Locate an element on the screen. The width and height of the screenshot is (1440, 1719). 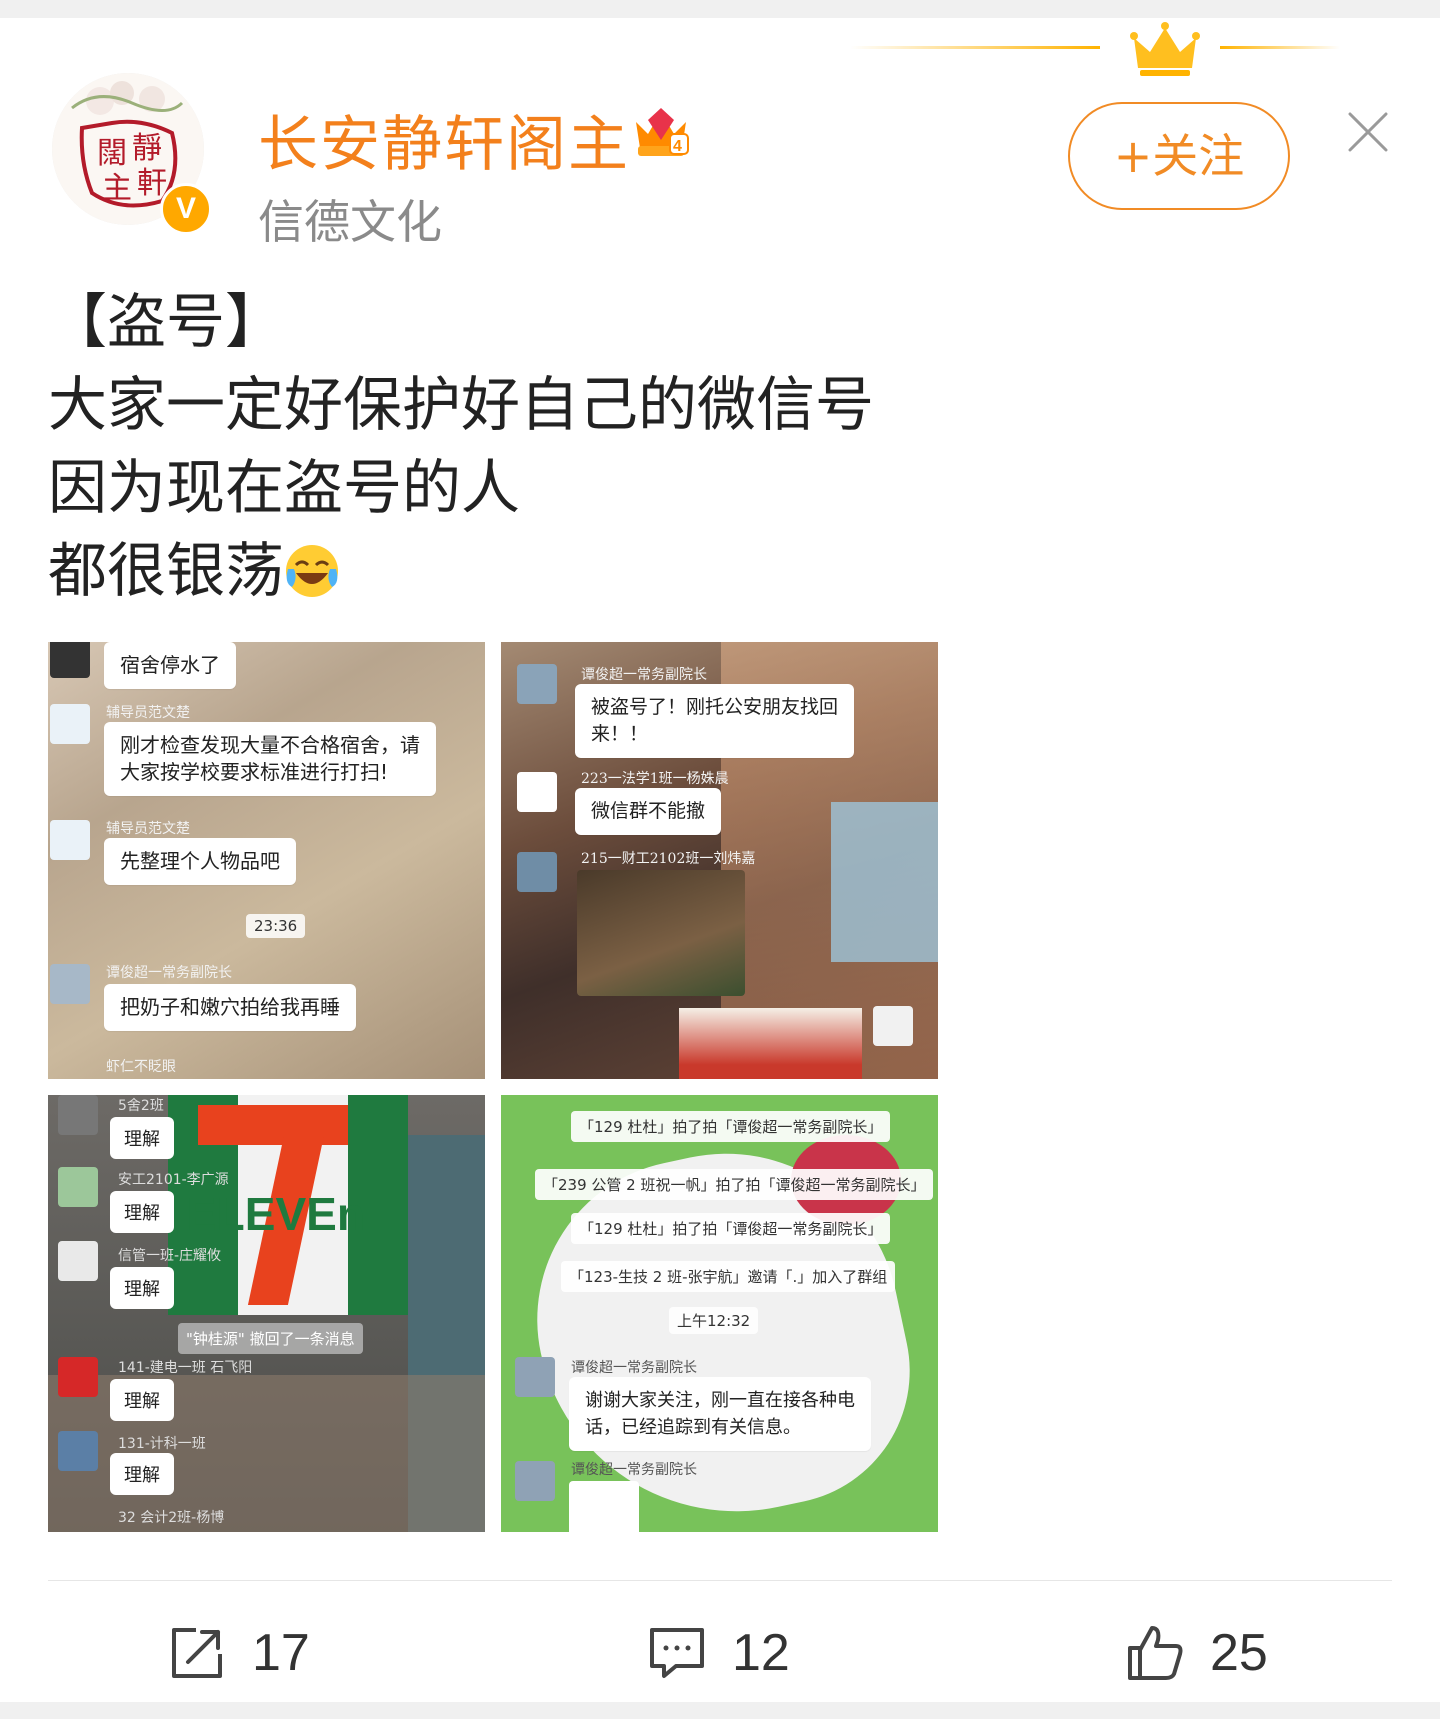
chat-bubble: 被盗号了！刚托公安朋友找回 来！！ is located at coordinates (715, 721).